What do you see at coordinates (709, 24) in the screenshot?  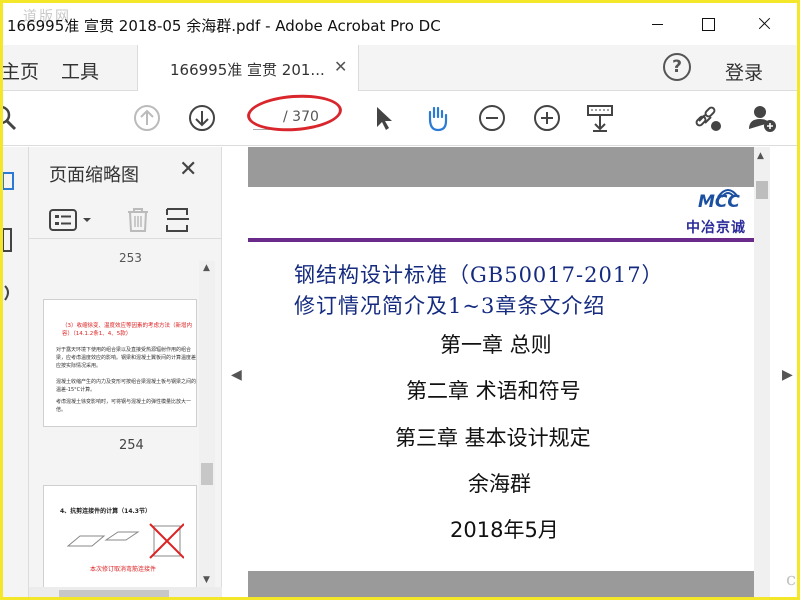 I see `maximize-button` at bounding box center [709, 24].